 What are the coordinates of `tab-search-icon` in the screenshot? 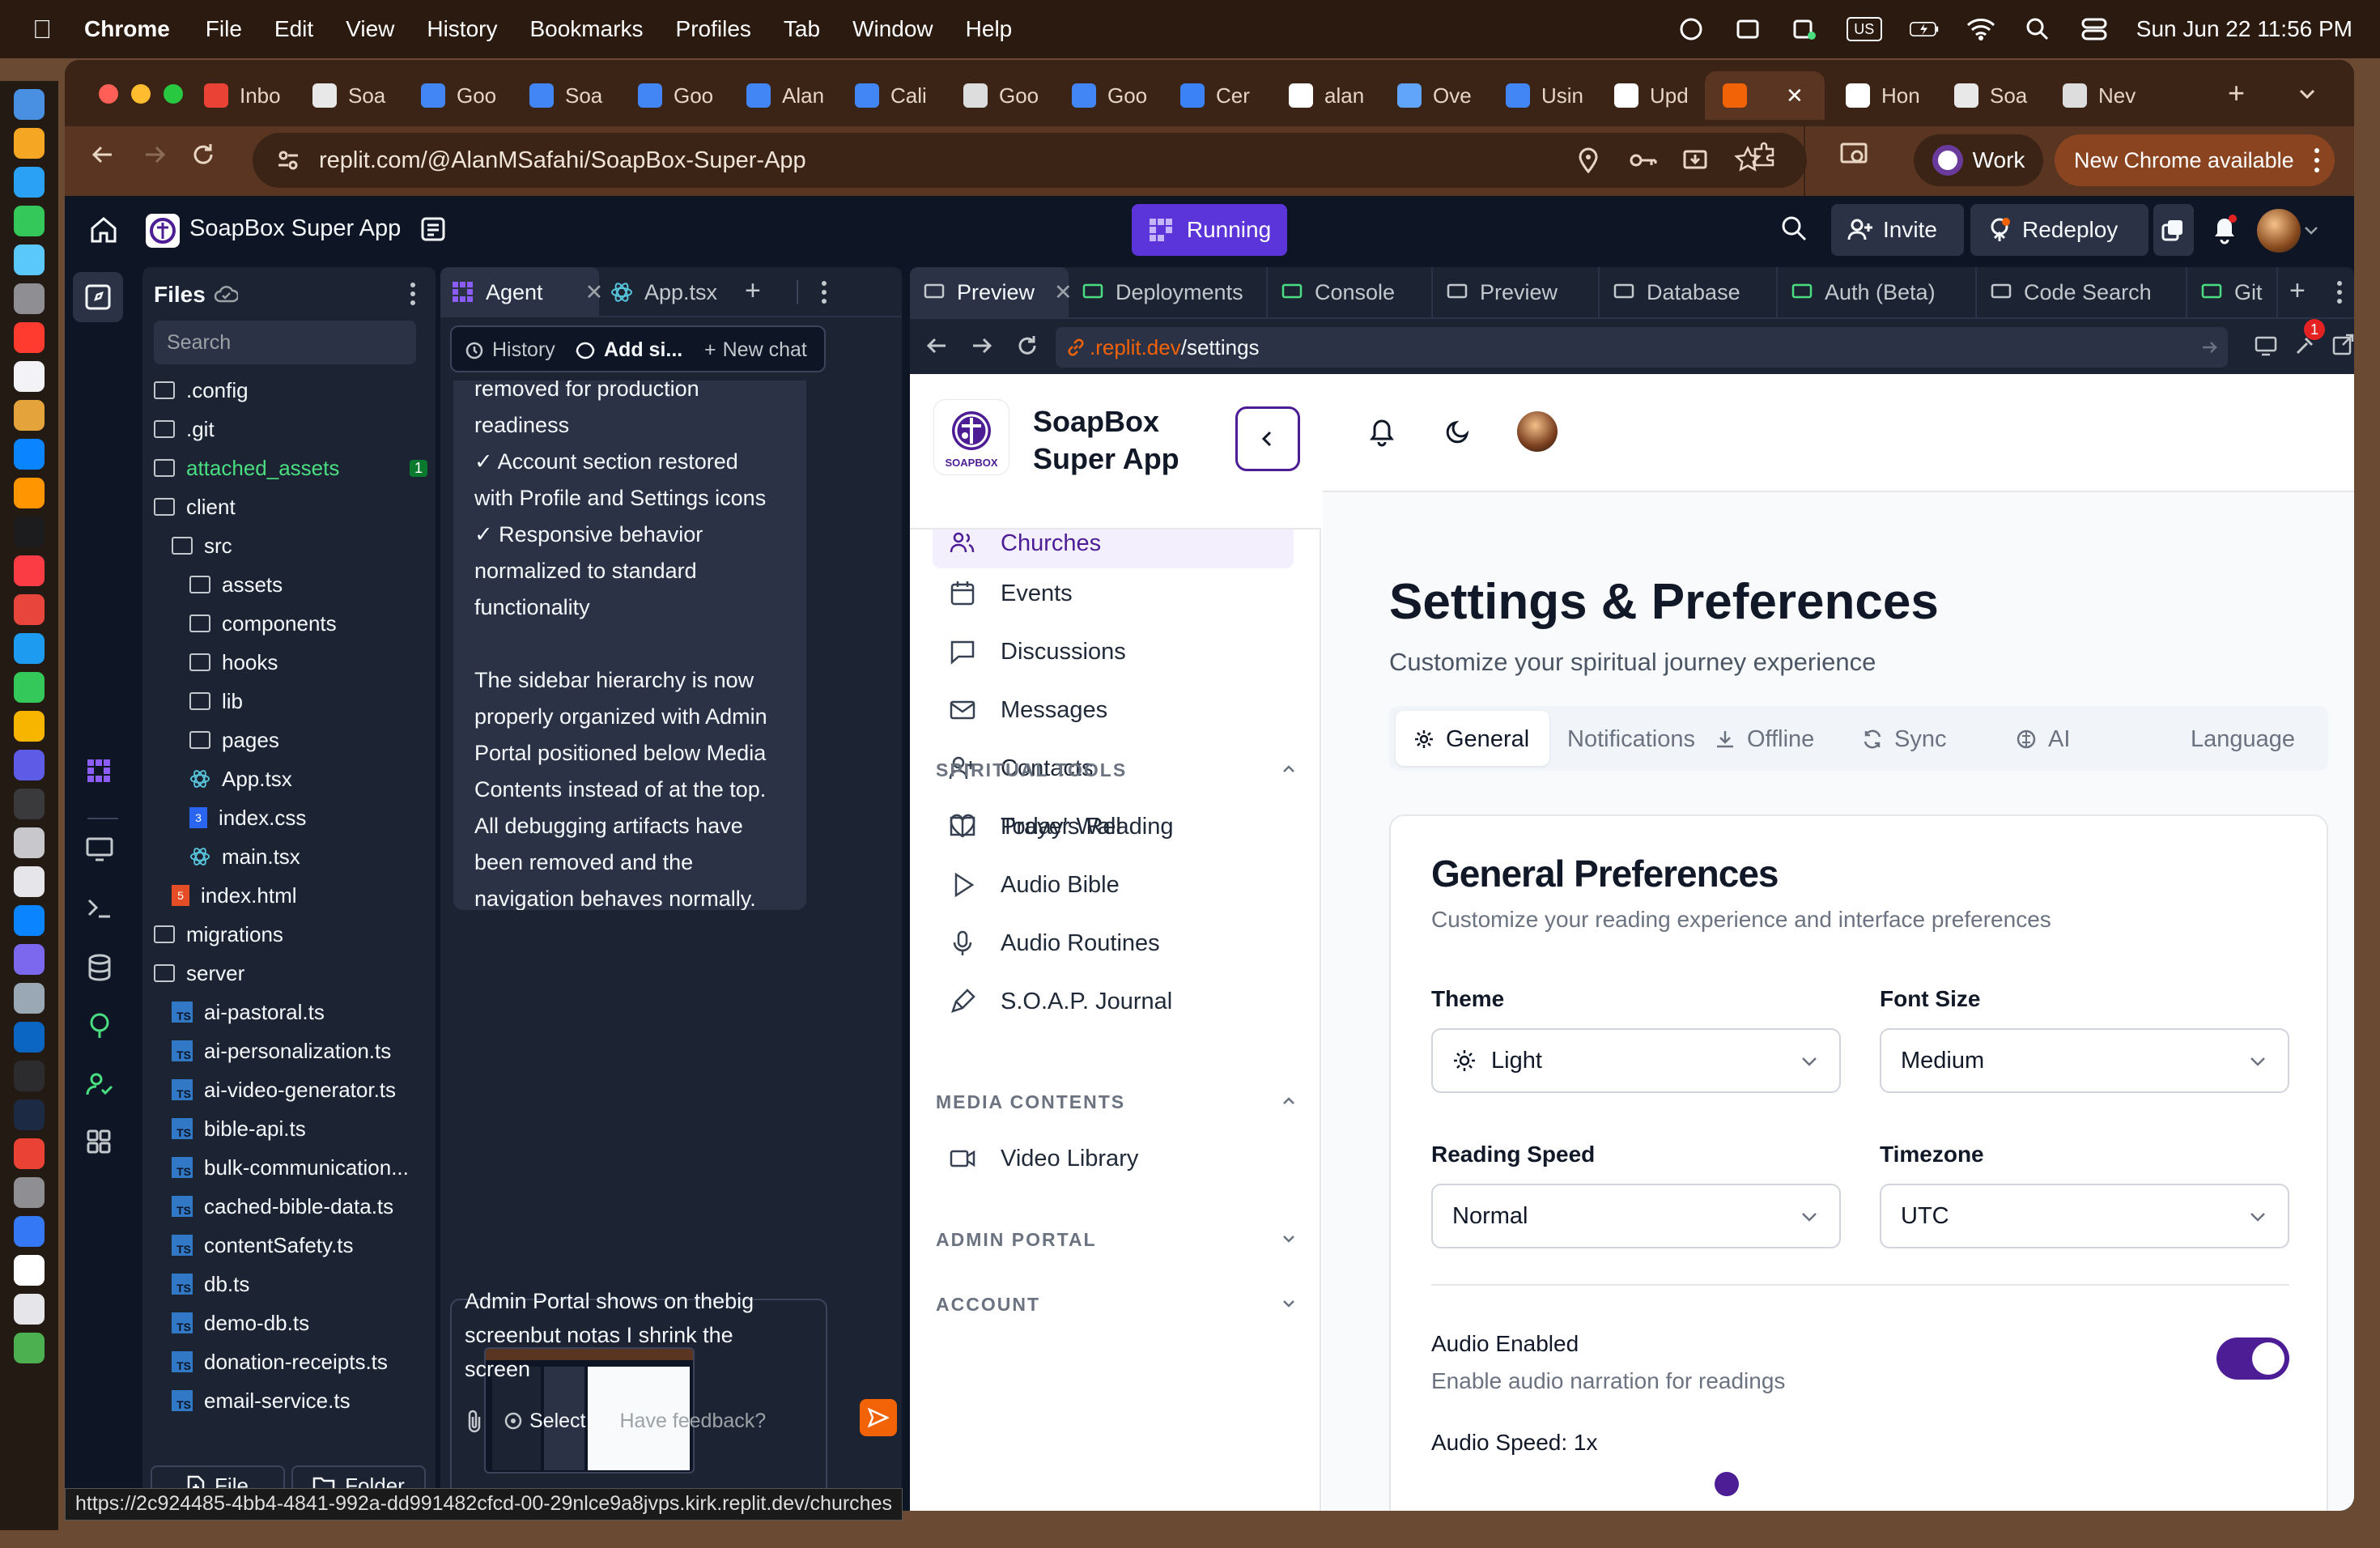 It's located at (2307, 94).